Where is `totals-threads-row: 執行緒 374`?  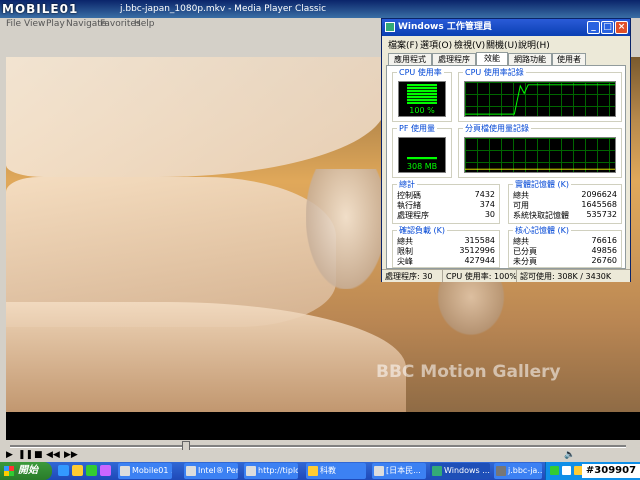
totals-threads-row: 執行緒 374 is located at coordinates (446, 205).